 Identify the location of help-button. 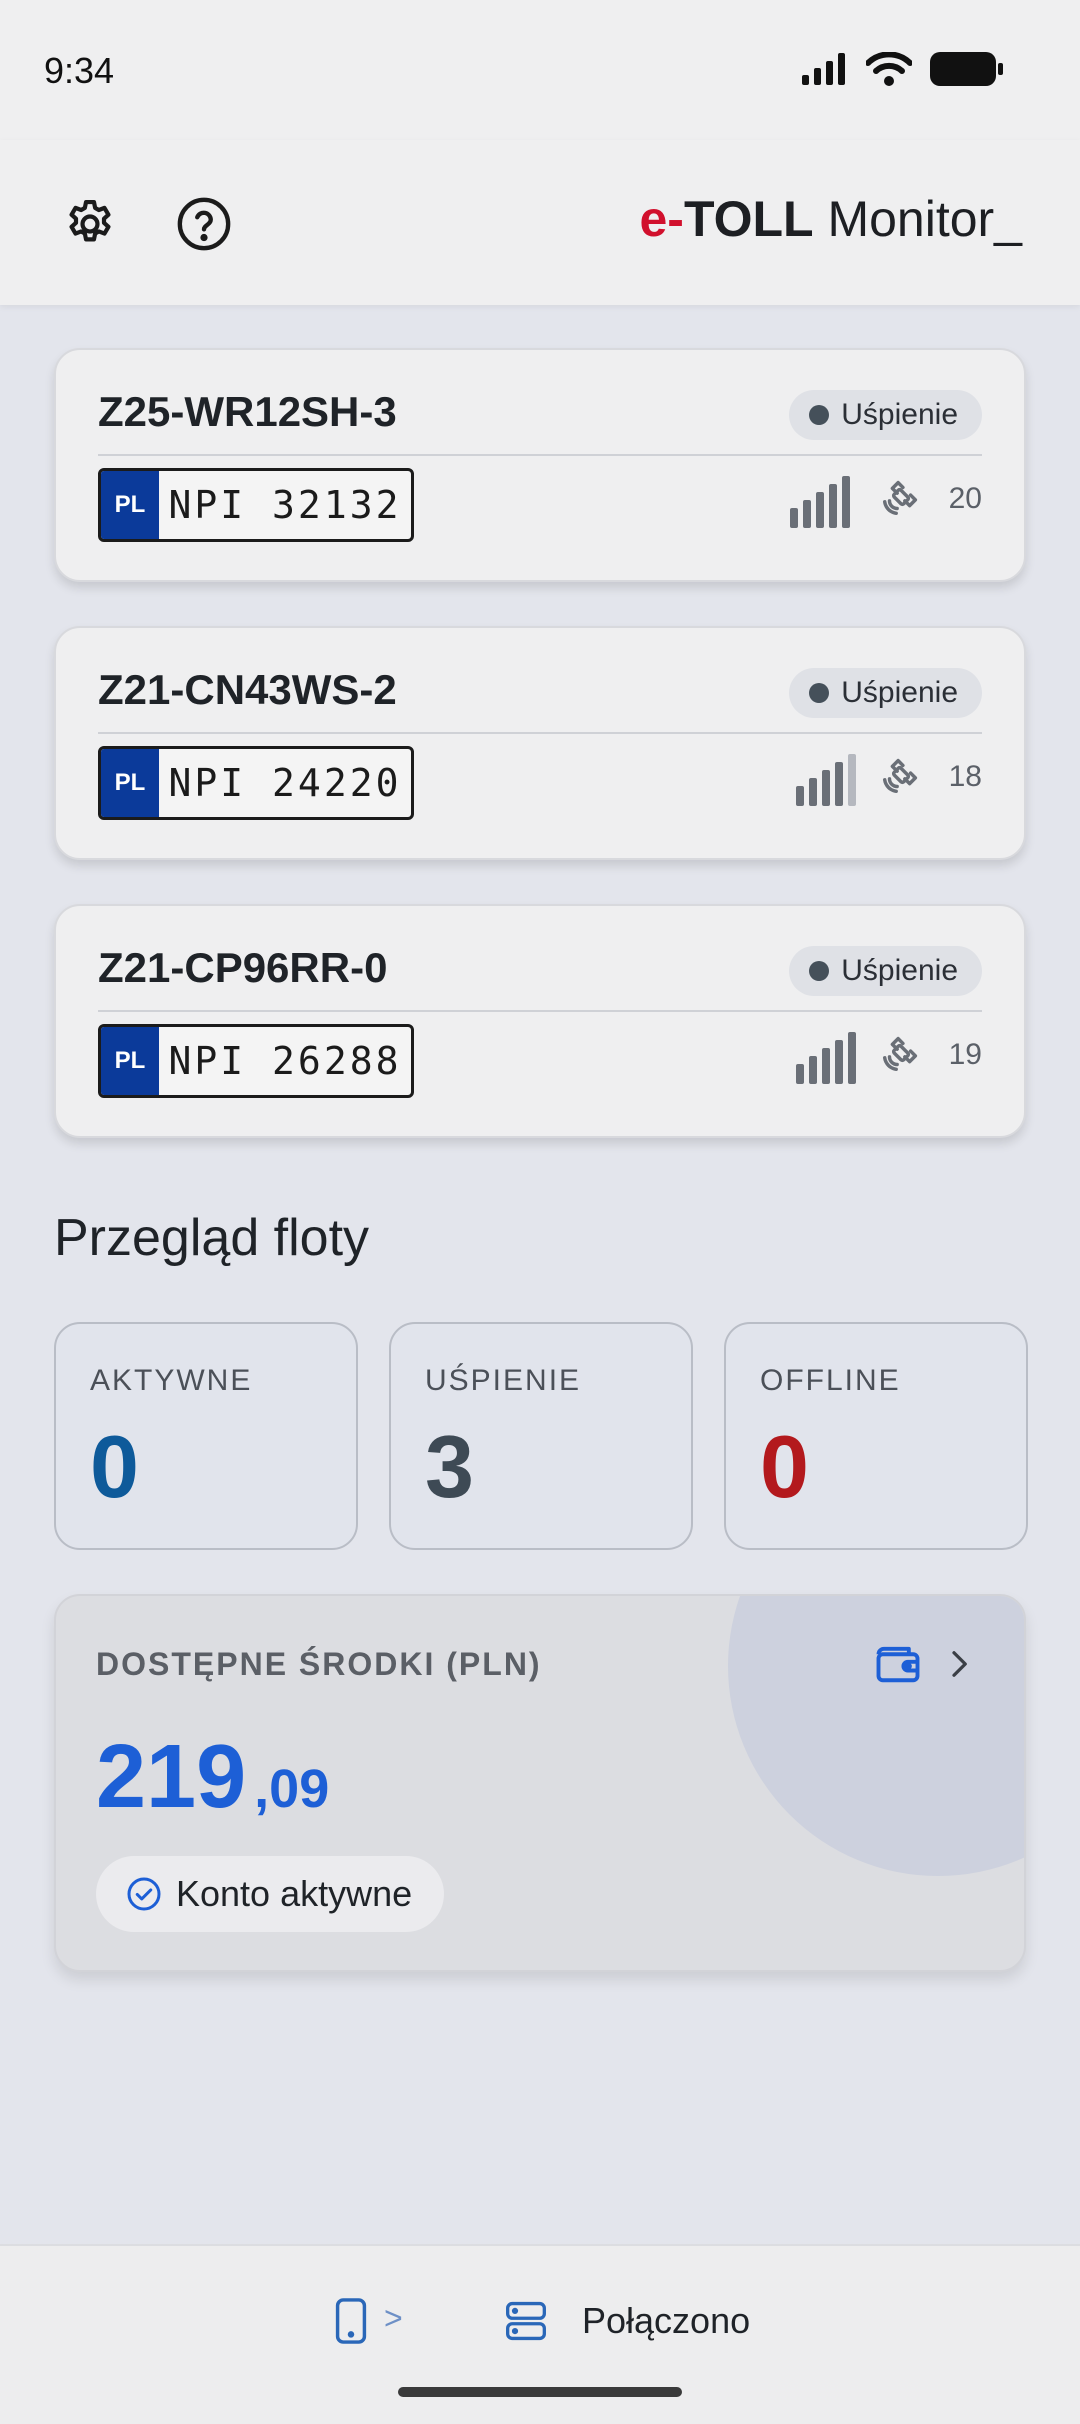
(204, 224).